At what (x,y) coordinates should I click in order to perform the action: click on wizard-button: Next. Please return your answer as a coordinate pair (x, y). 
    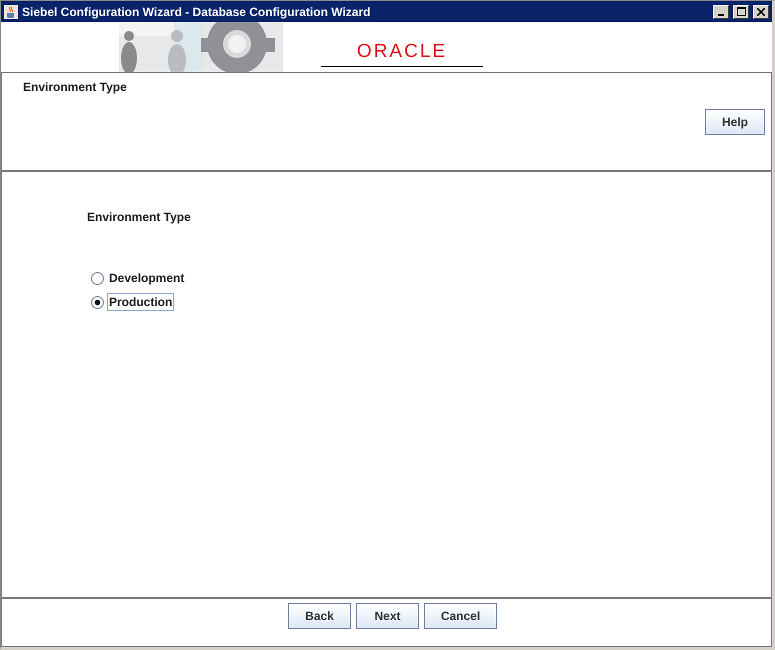
    Looking at the image, I should click on (387, 616).